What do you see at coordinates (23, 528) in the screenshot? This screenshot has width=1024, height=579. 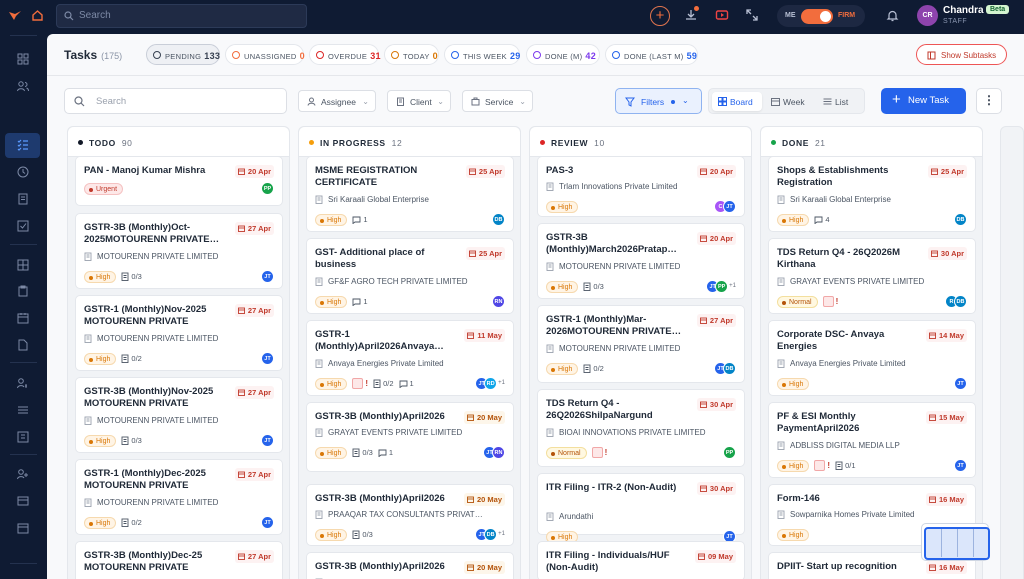 I see `calendar-icon` at bounding box center [23, 528].